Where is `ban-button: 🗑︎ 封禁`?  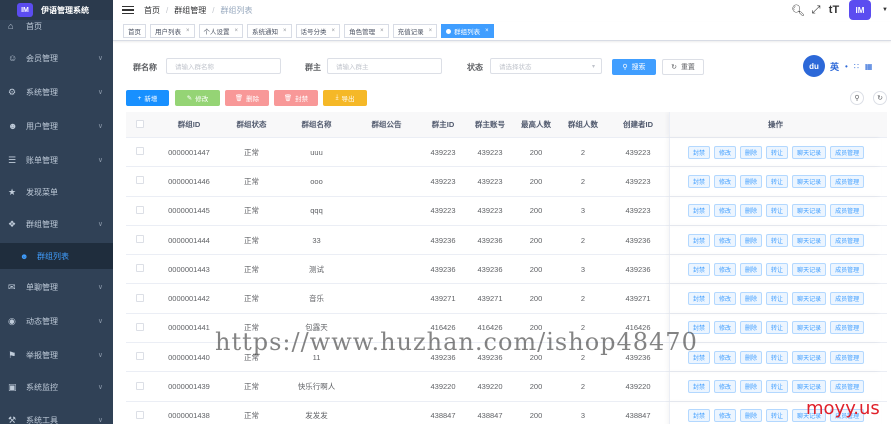
ban-button: 🗑︎ 封禁 is located at coordinates (296, 98).